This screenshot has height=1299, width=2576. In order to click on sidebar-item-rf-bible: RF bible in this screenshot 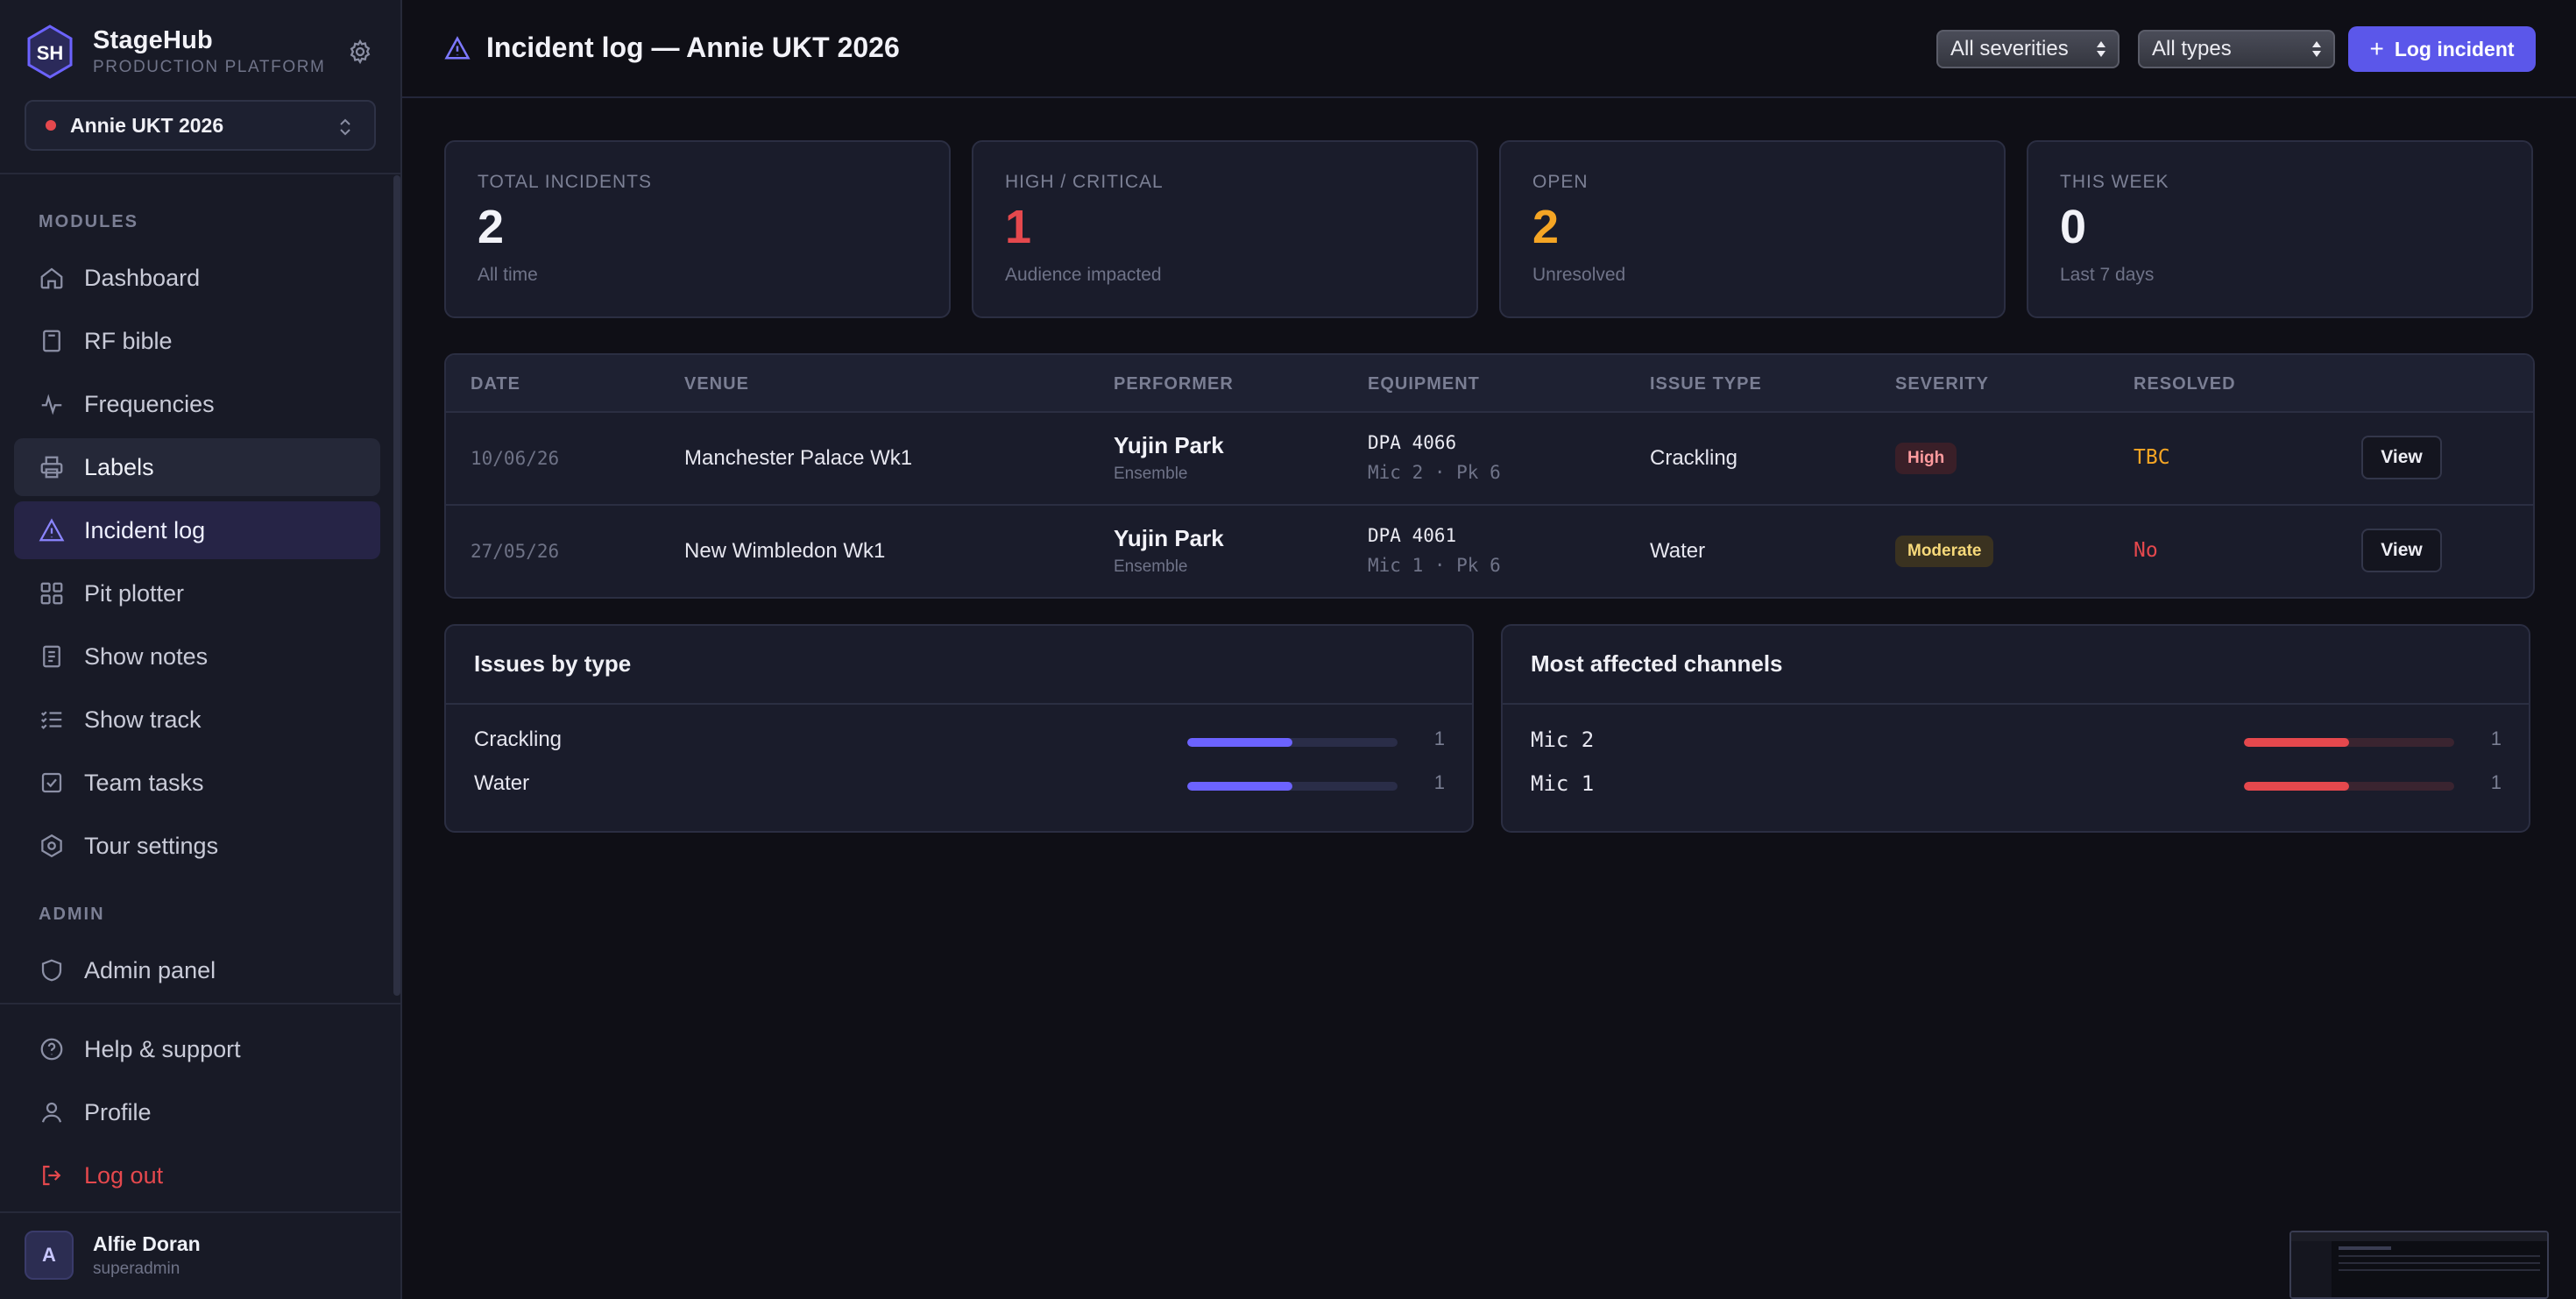, I will do `click(197, 341)`.